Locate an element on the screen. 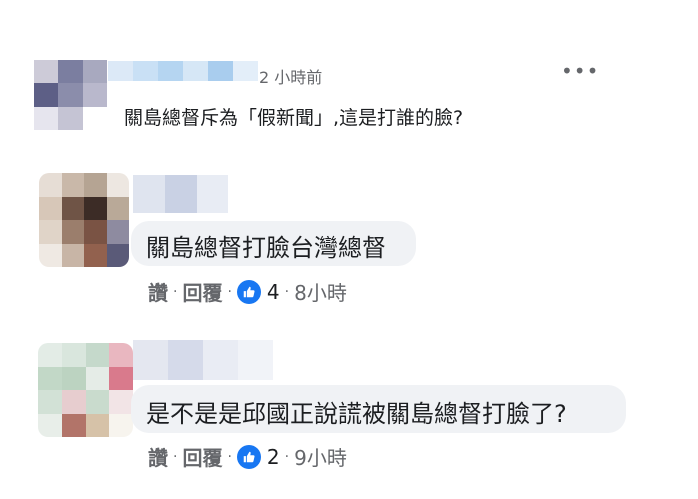 The height and width of the screenshot is (499, 698). comment-timestamp: 2 小時前 is located at coordinates (290, 76).